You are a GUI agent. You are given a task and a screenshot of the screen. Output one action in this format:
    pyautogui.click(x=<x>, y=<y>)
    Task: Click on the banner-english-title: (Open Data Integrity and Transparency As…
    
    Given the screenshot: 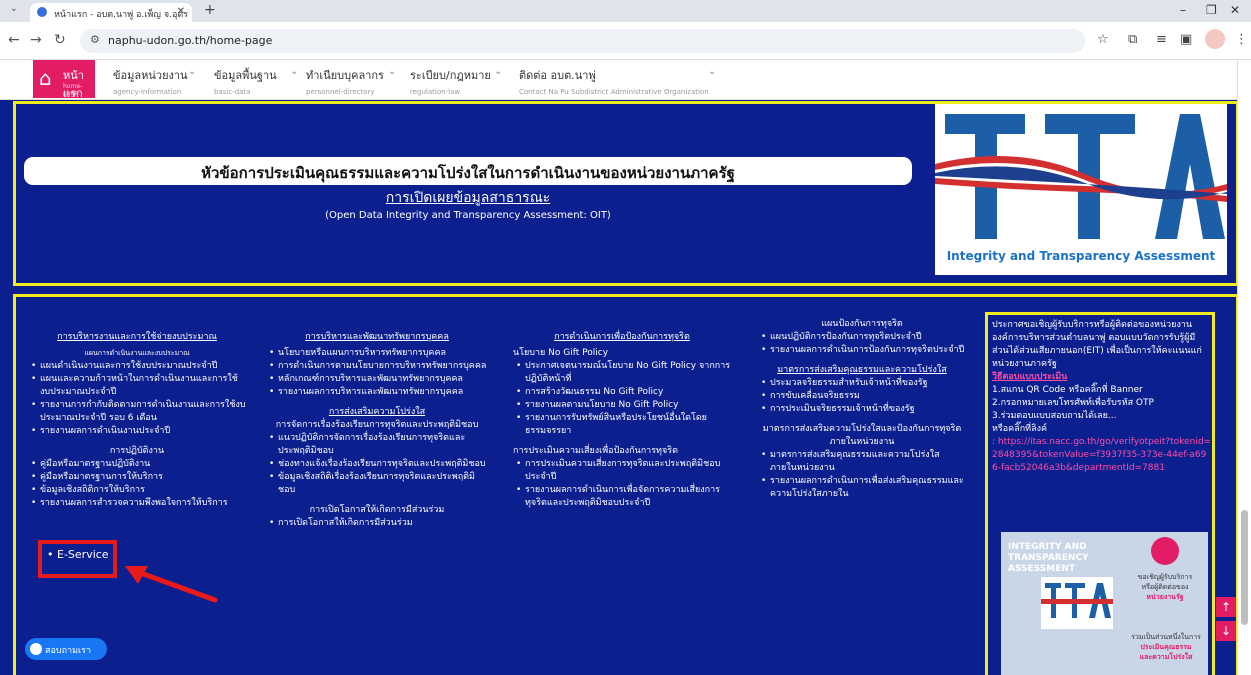 What is the action you would take?
    pyautogui.click(x=468, y=215)
    